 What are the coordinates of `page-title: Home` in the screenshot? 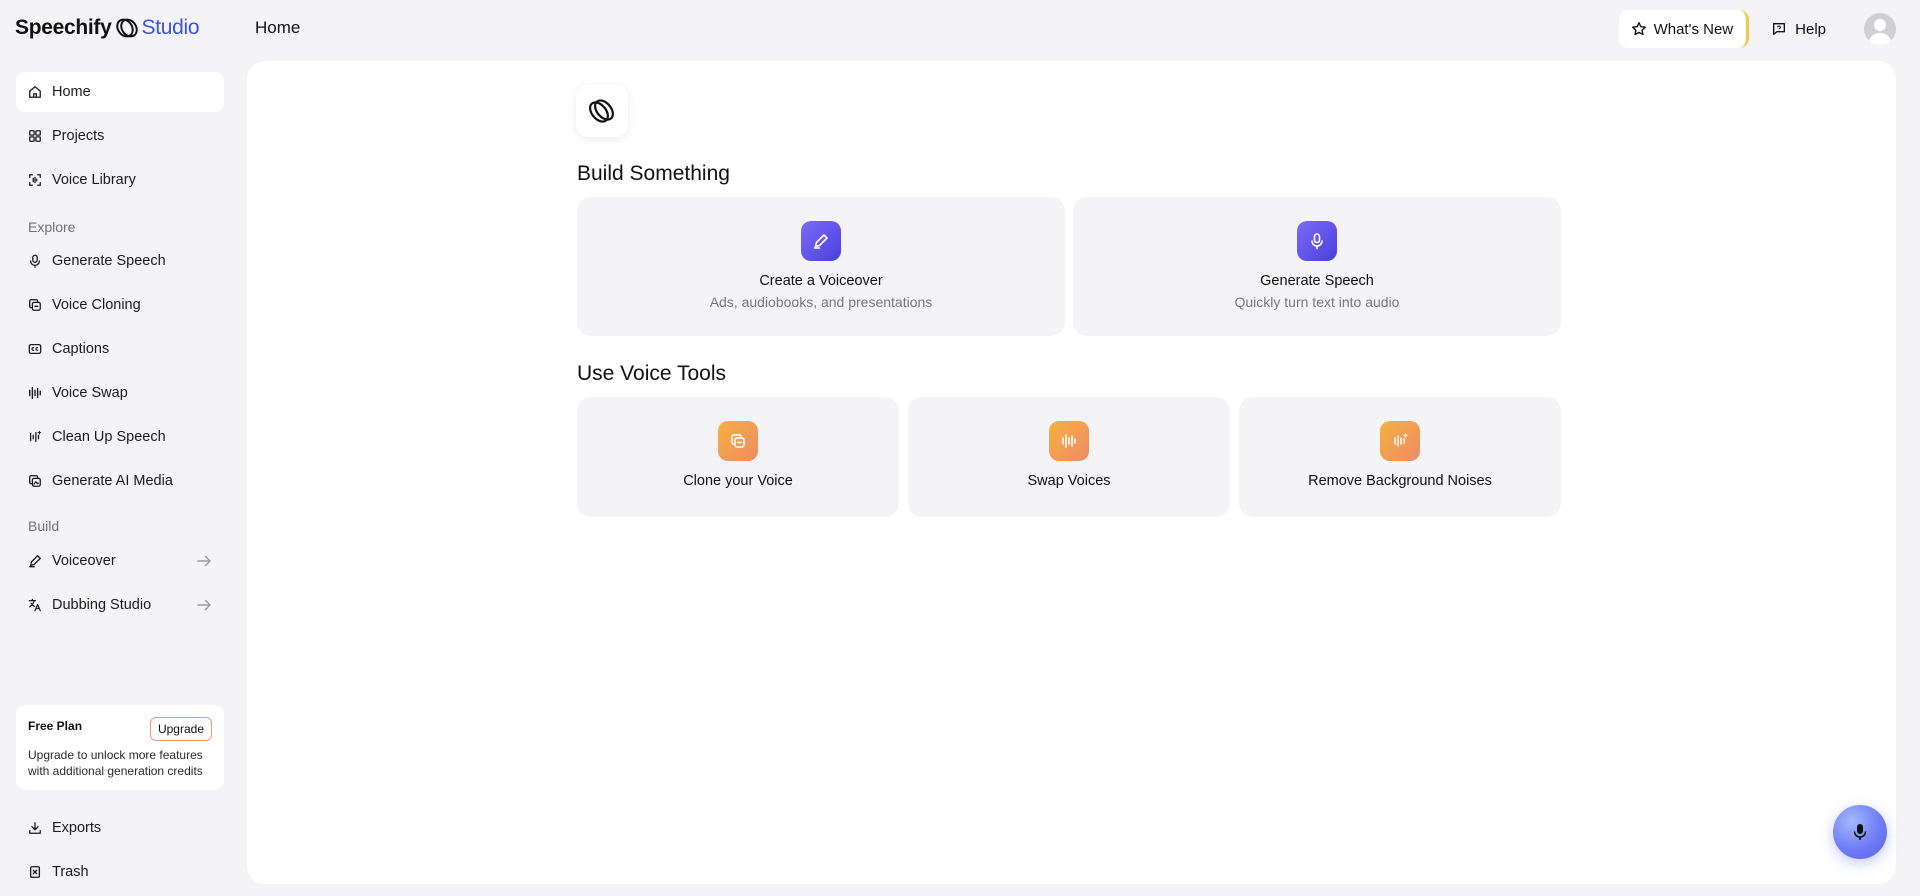 It's located at (278, 27).